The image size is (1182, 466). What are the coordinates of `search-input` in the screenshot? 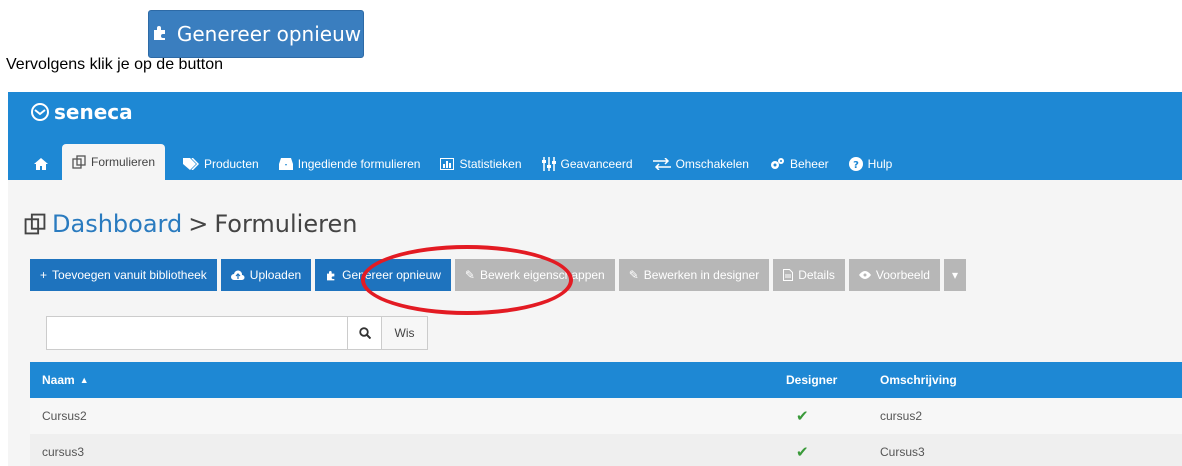 It's located at (197, 333).